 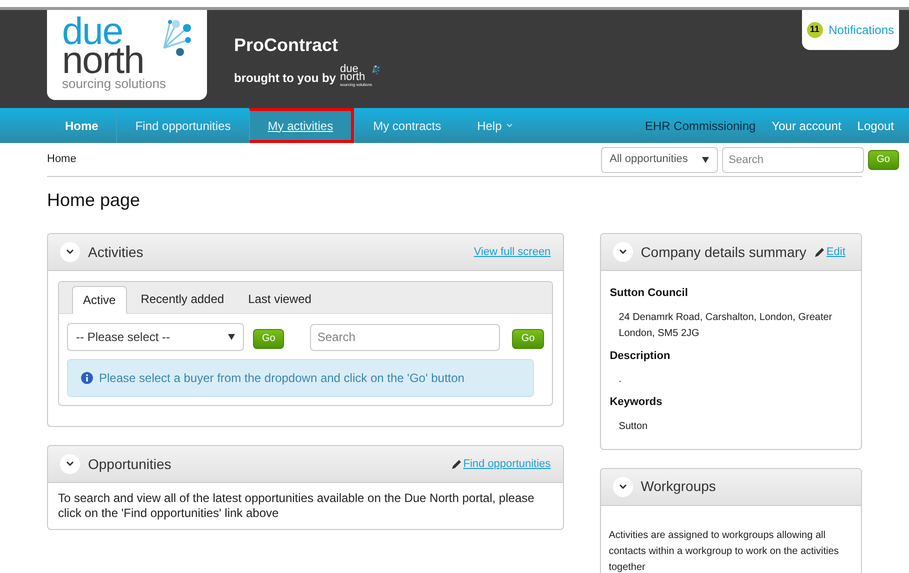 I want to click on workgroups-text: Activities are assigned to workgroups allowing all contacts within a workgroup to work on the activities together, so click(x=724, y=550).